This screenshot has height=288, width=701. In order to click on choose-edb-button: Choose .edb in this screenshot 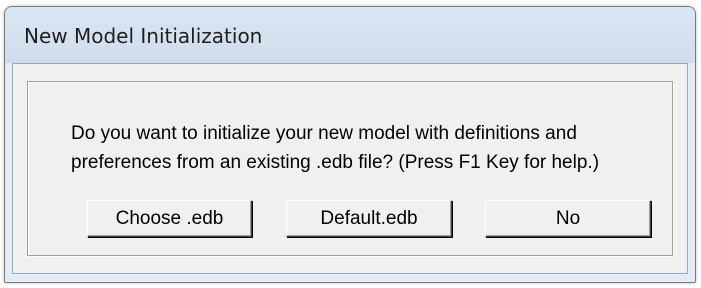, I will do `click(169, 218)`.